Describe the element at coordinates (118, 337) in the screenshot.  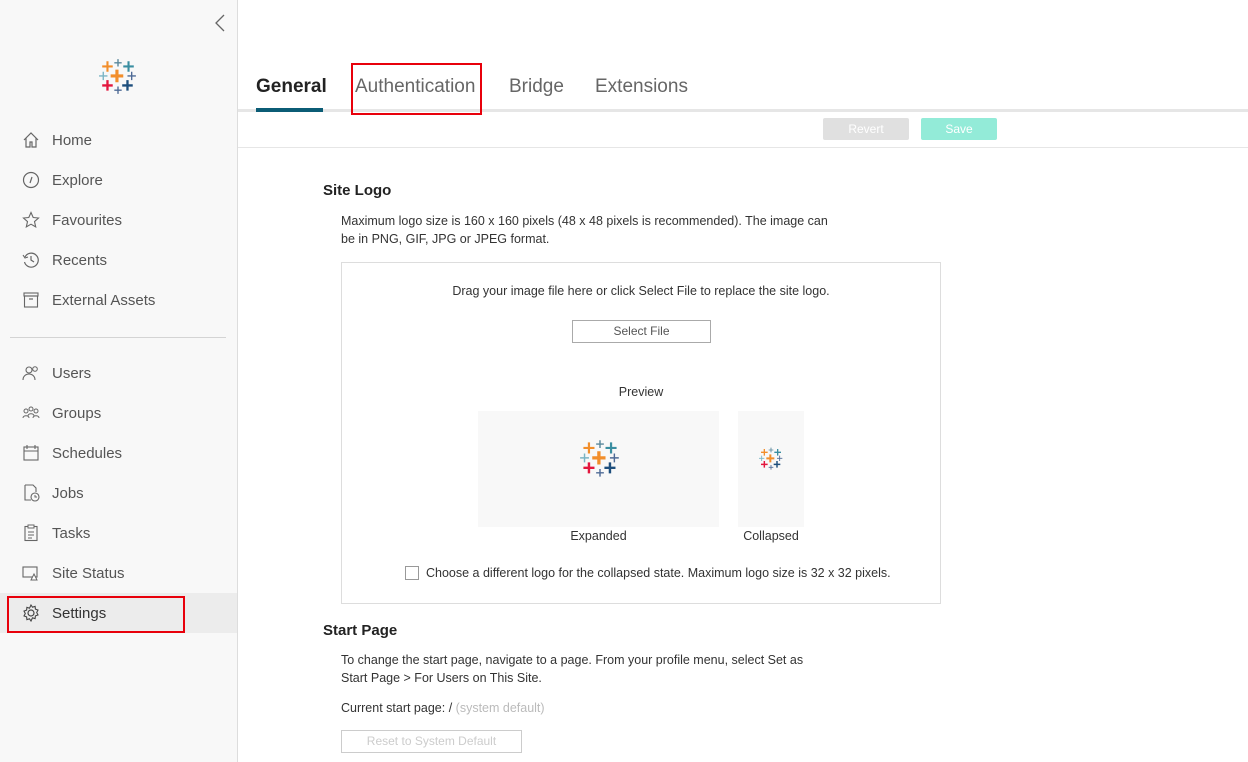
I see `sidebar-divider` at that location.